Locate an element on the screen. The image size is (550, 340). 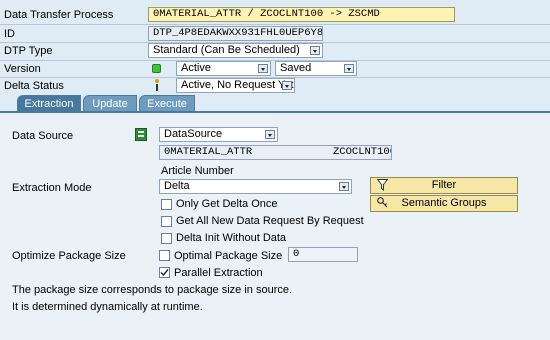
semantic-groups-label: Semantic Groups is located at coordinates (444, 203).